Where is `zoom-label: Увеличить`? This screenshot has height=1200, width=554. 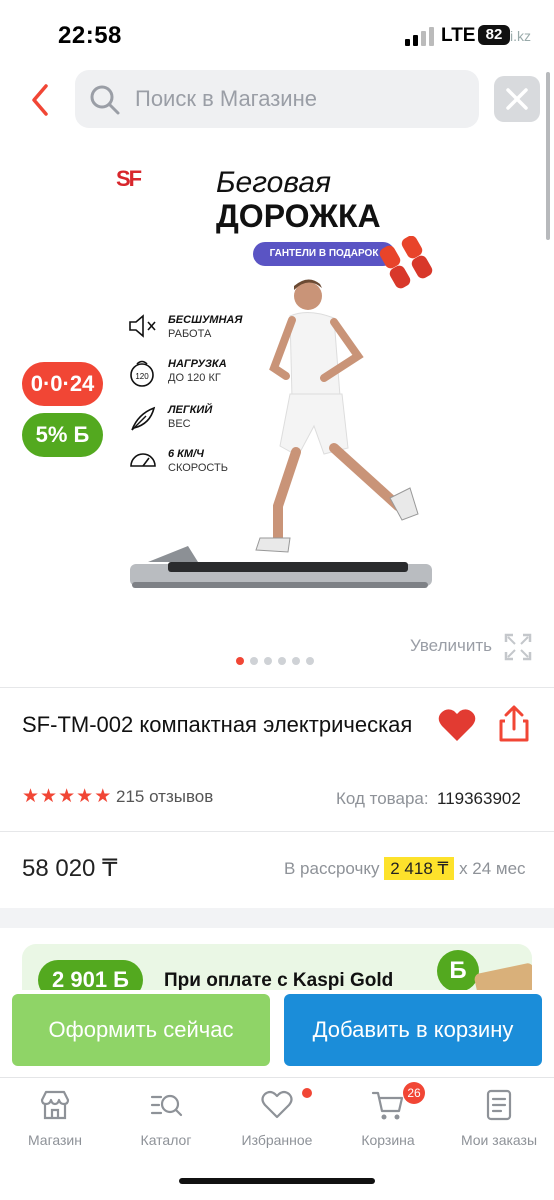 zoom-label: Увеличить is located at coordinates (451, 646).